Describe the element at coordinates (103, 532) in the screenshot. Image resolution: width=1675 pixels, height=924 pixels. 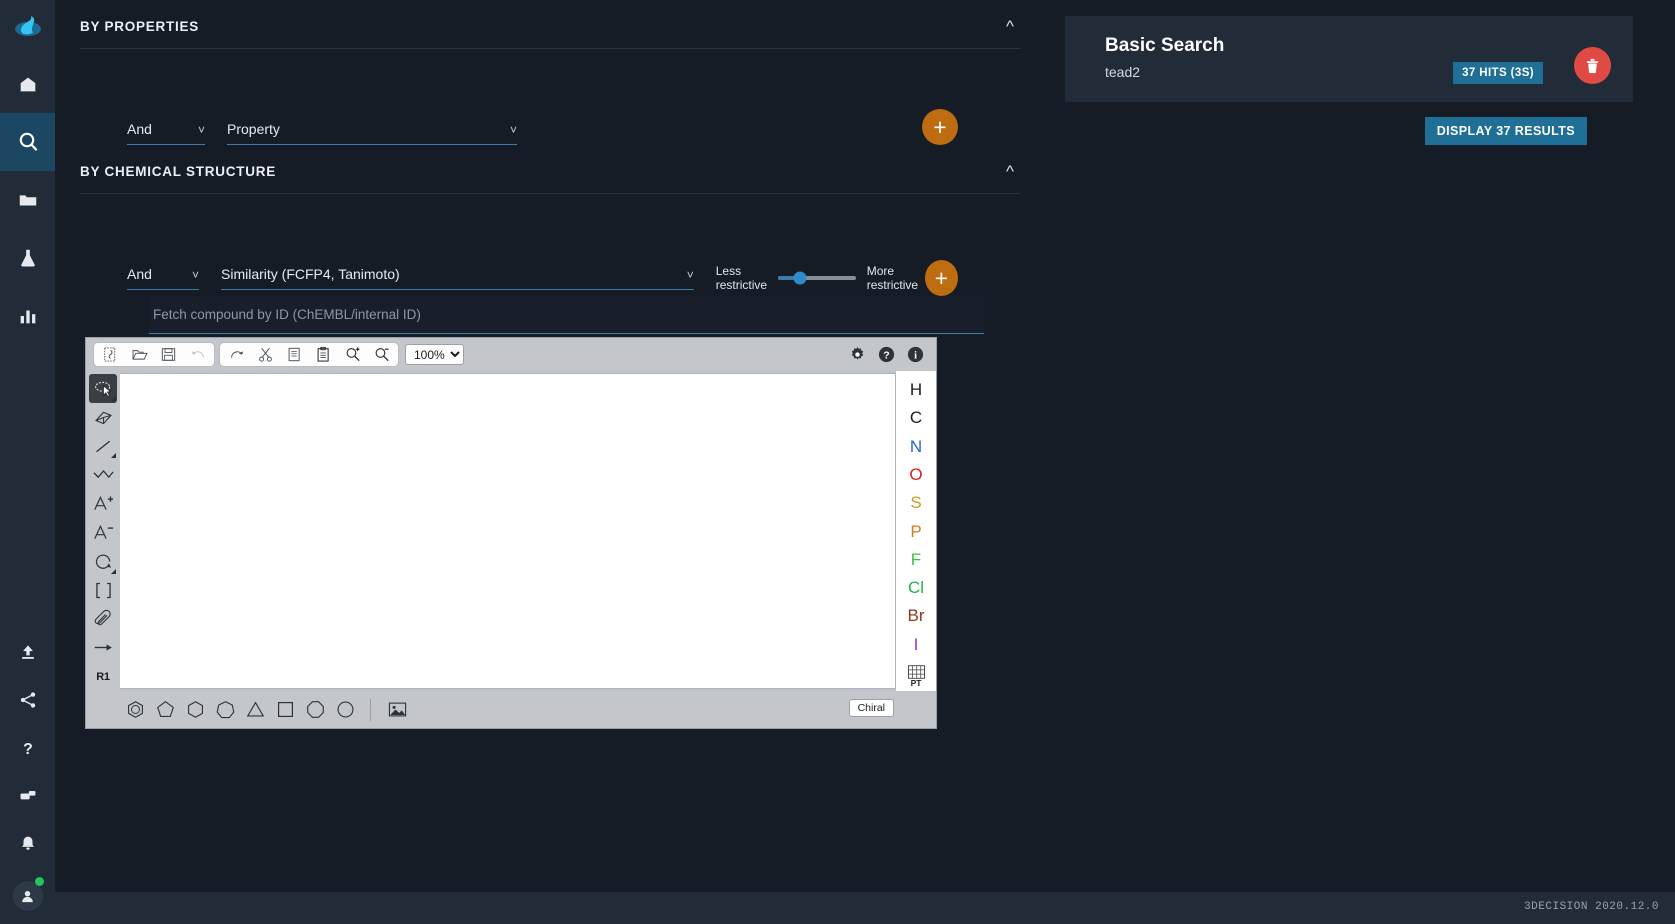
I see `decrease-charge-tool` at that location.